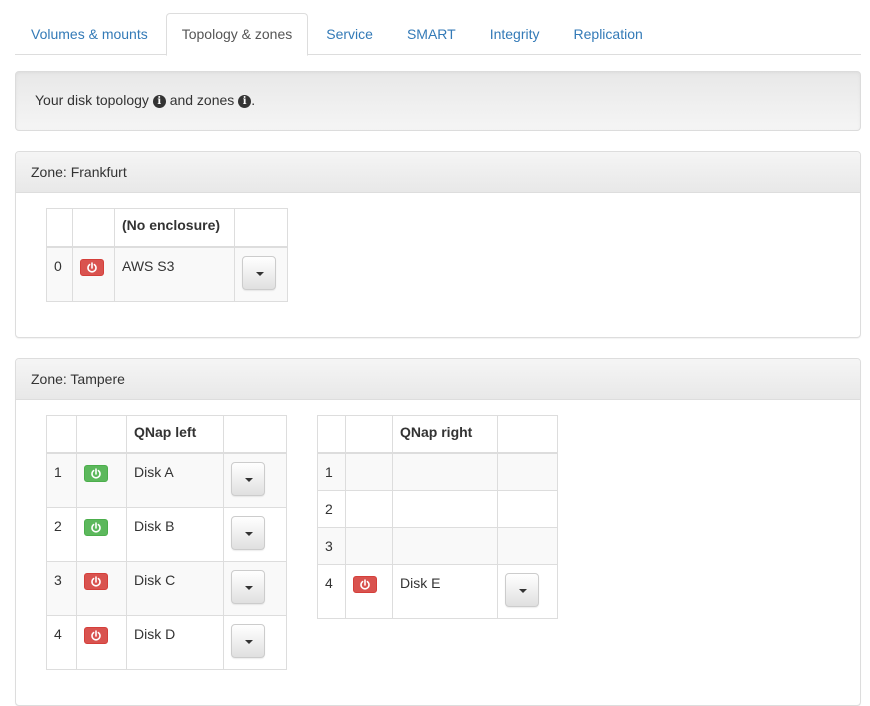  I want to click on intro-text: Your disk topology, so click(92, 100).